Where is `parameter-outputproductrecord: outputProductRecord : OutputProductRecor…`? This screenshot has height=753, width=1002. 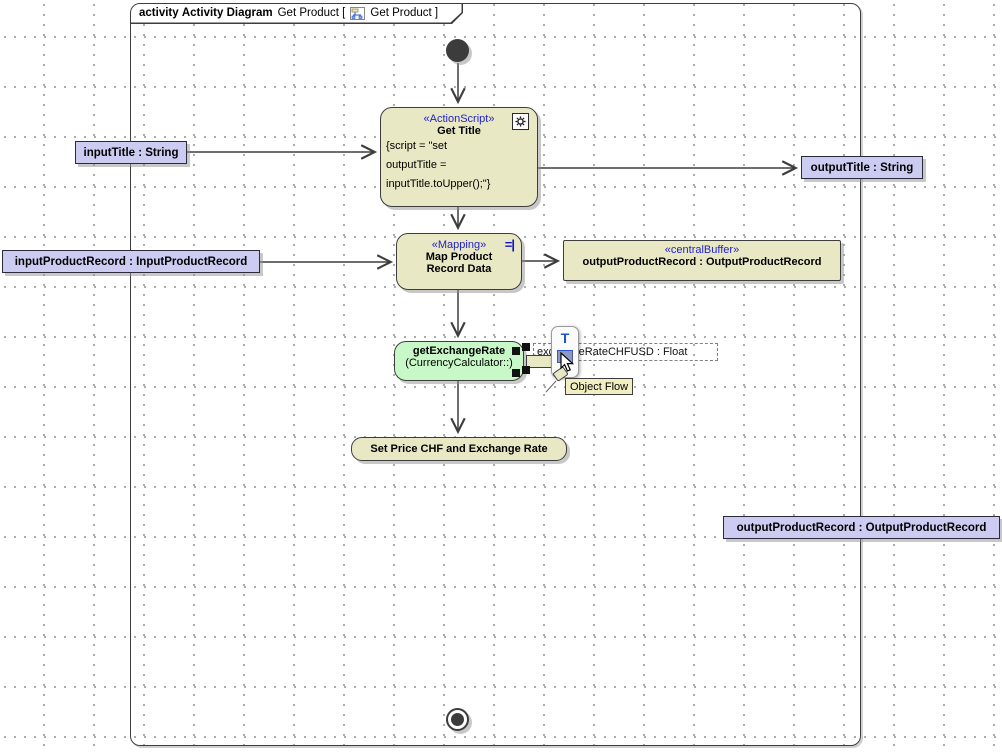 parameter-outputproductrecord: outputProductRecord : OutputProductRecor… is located at coordinates (861, 527).